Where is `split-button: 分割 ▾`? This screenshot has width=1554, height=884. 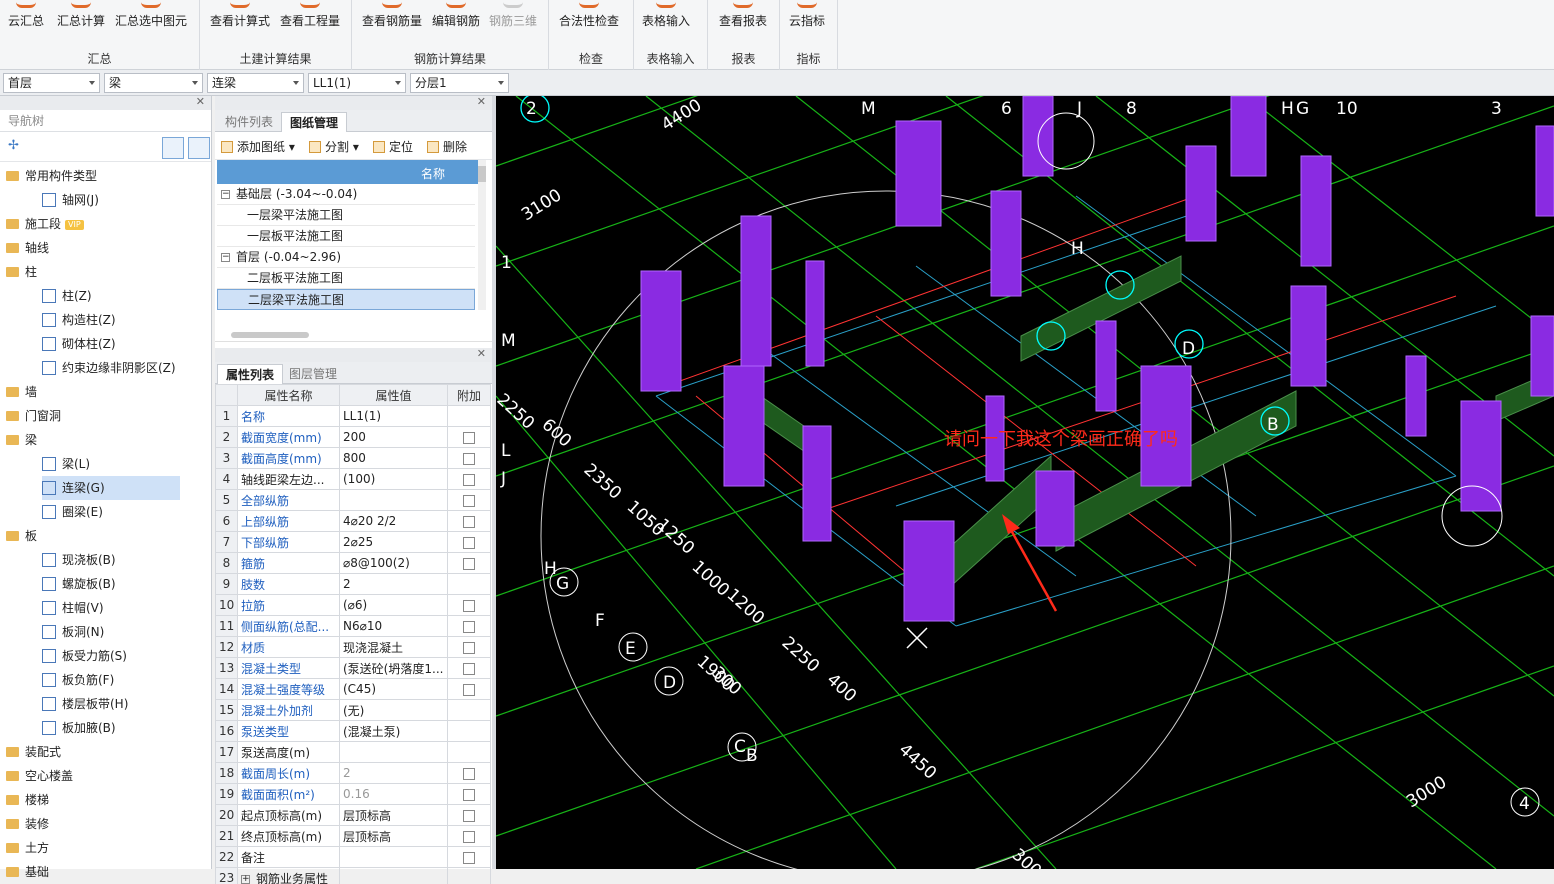 split-button: 分割 ▾ is located at coordinates (334, 146).